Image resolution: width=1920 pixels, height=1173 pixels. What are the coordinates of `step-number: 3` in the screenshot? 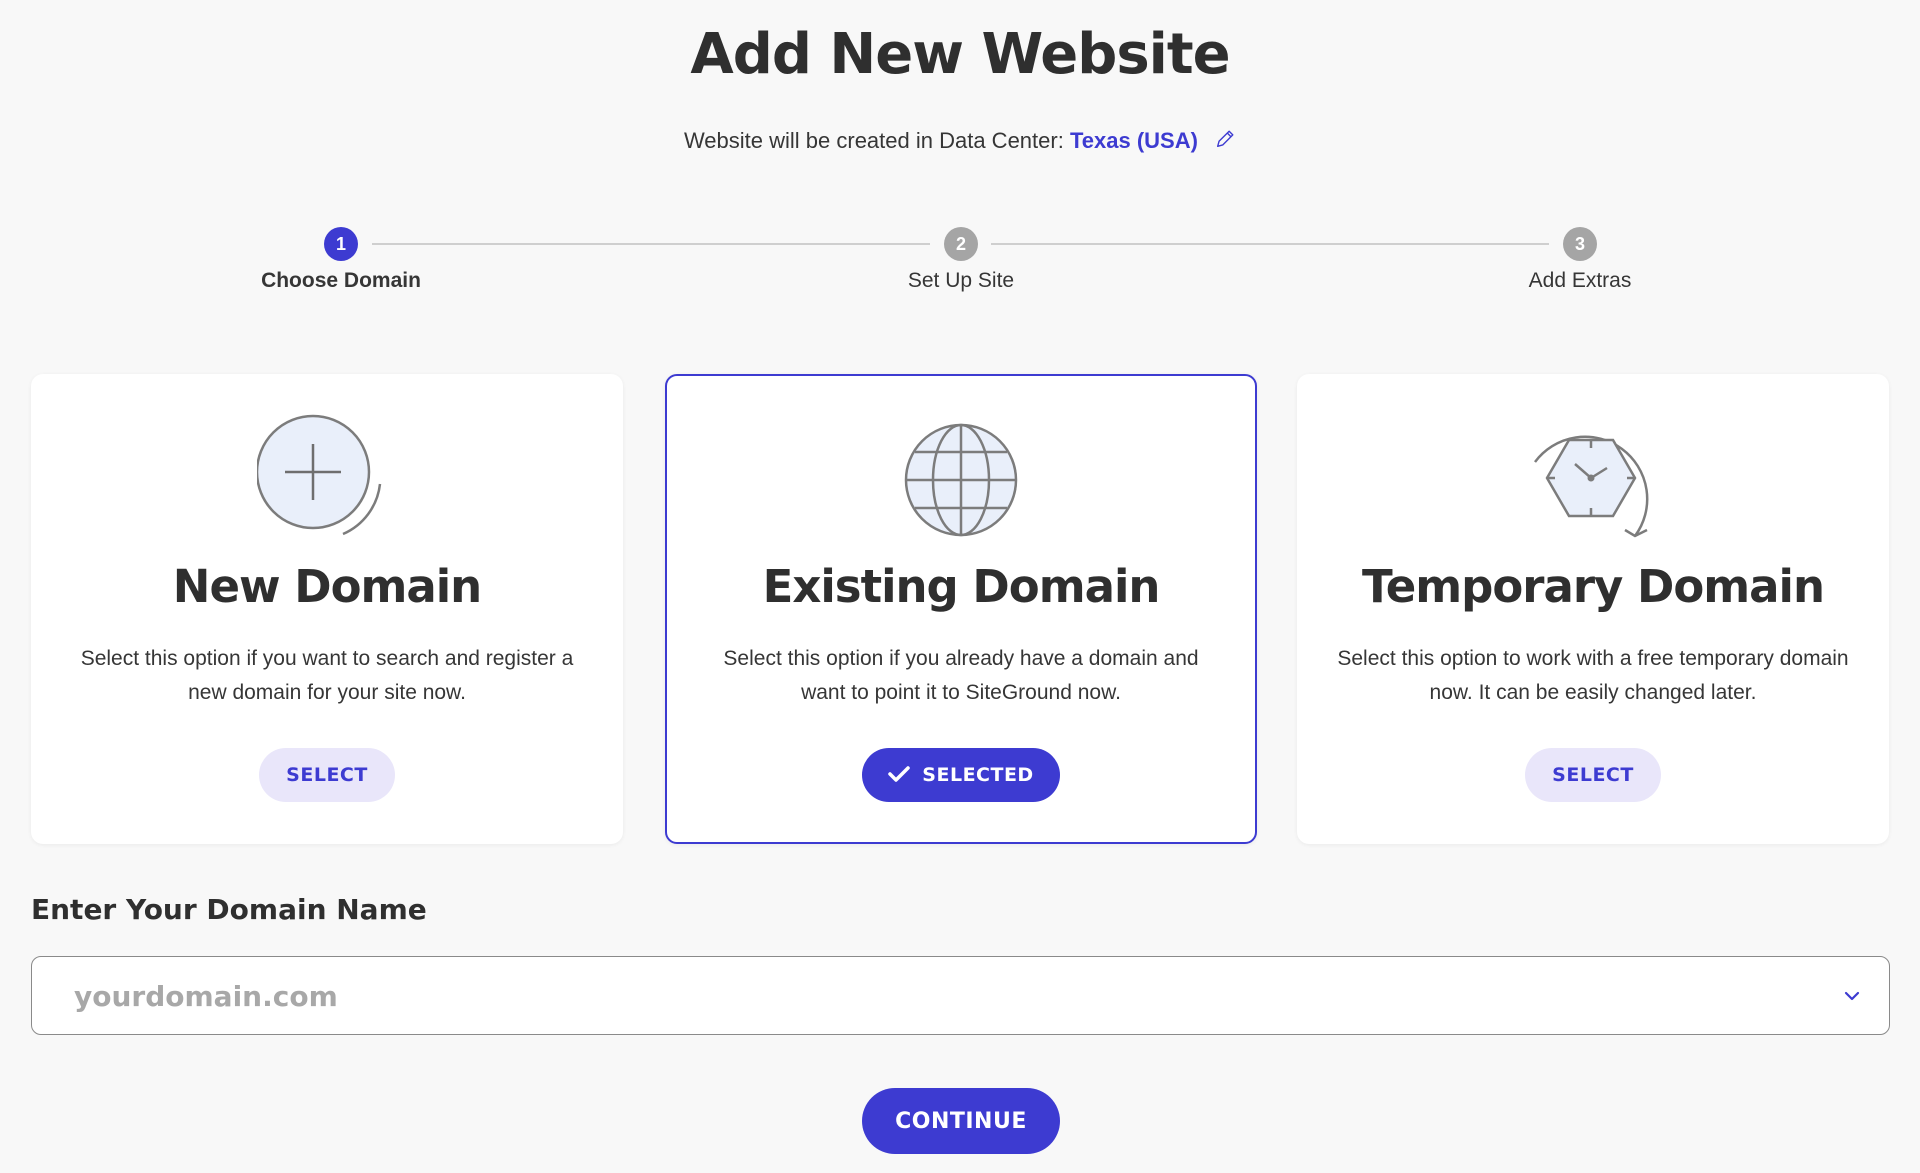 It's located at (1580, 244).